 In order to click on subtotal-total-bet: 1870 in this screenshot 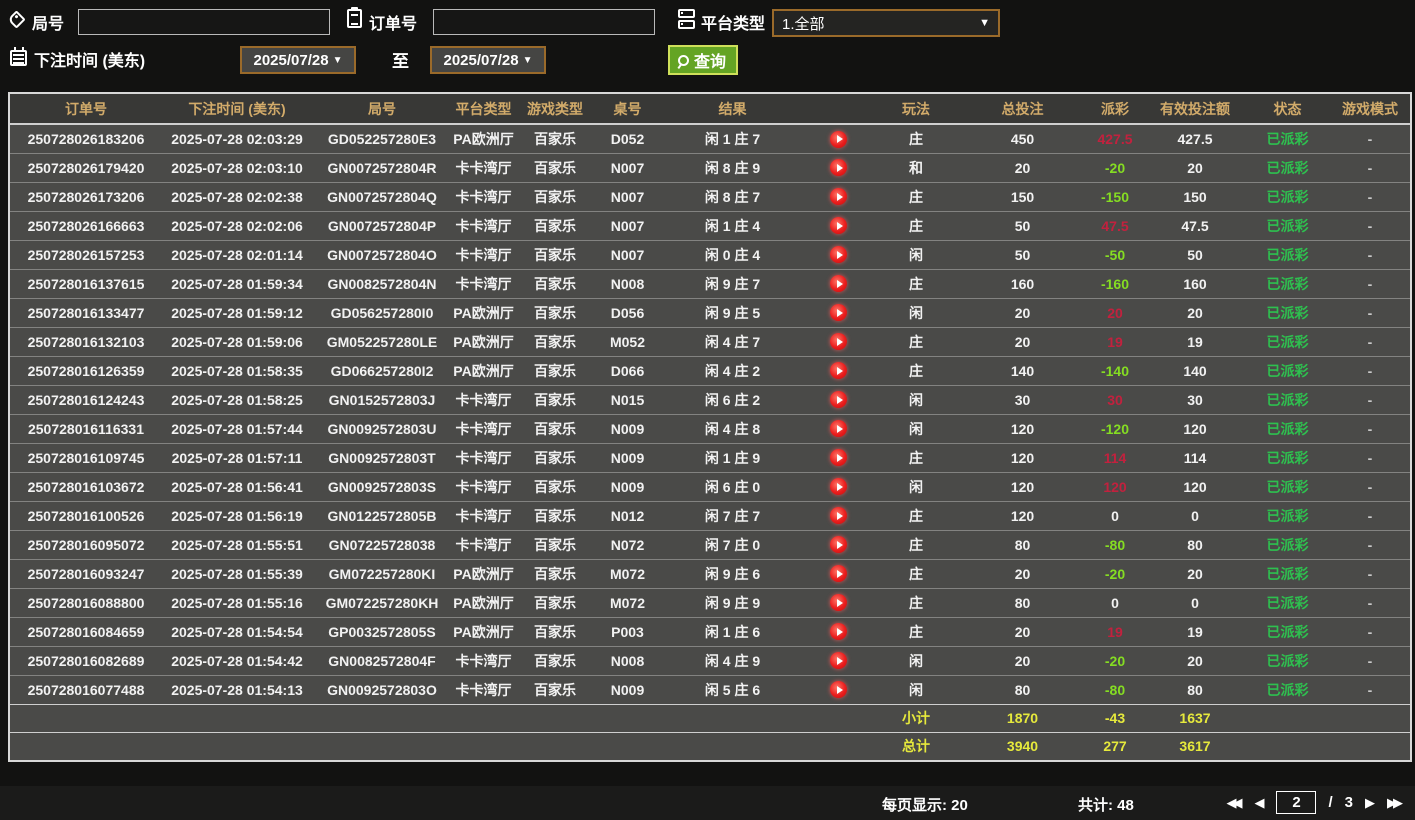, I will do `click(1022, 718)`.